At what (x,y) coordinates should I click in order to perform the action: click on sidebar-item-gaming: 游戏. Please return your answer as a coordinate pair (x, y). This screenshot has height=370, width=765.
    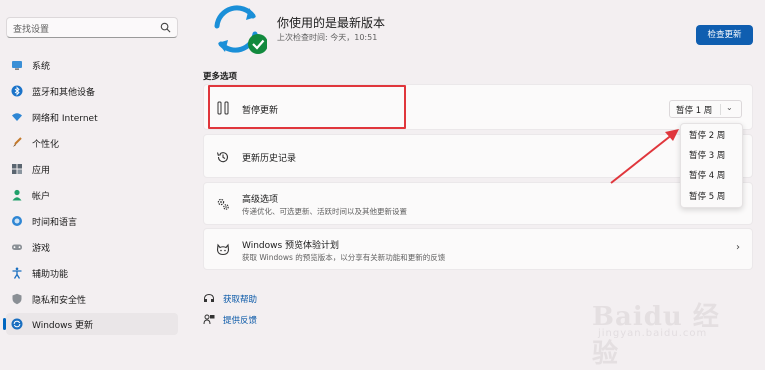
    Looking at the image, I should click on (92, 247).